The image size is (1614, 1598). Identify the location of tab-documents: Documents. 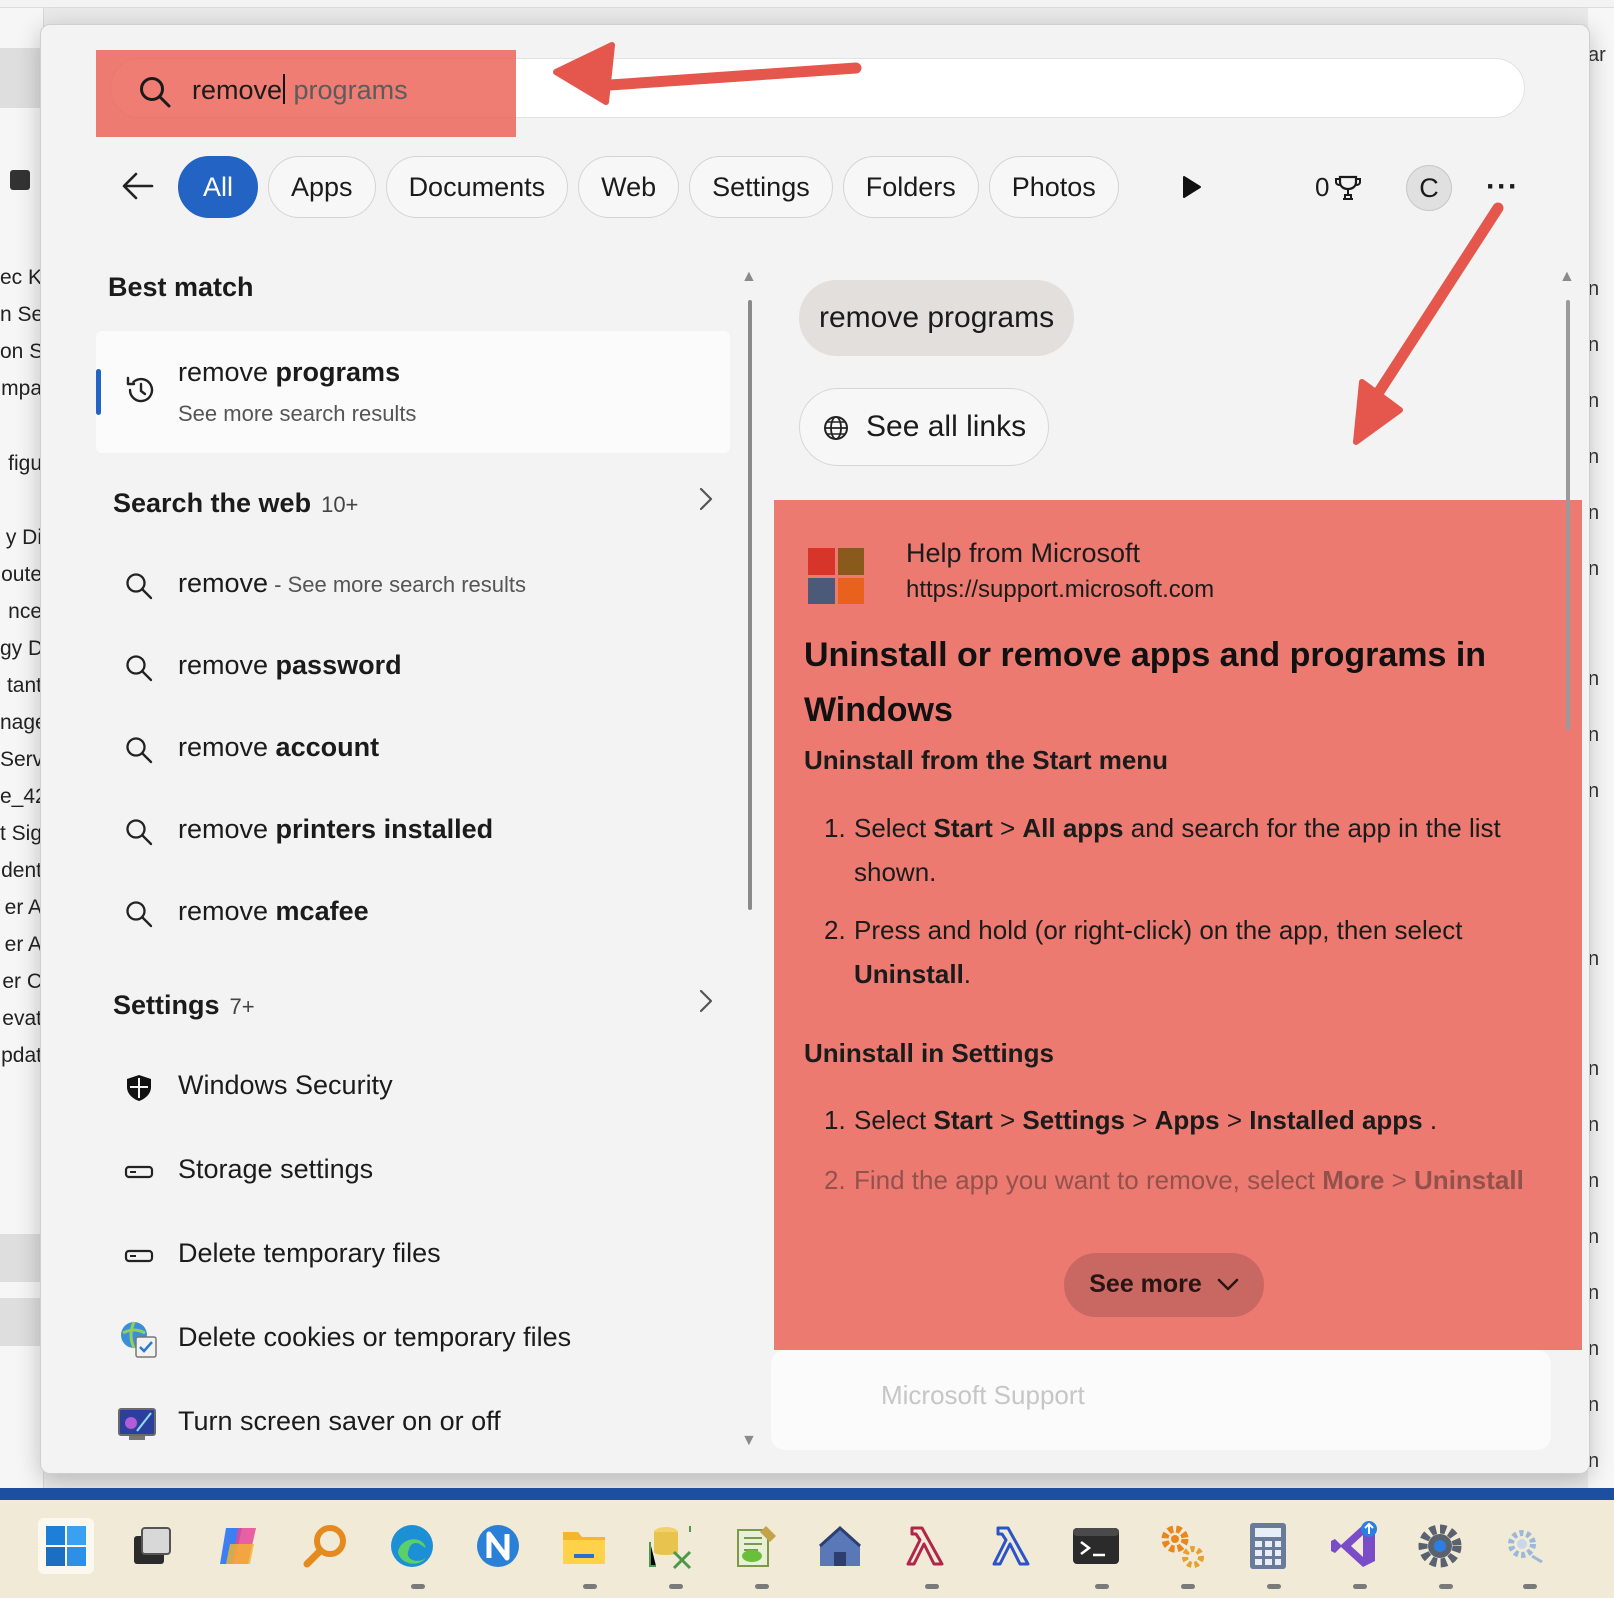
(477, 187).